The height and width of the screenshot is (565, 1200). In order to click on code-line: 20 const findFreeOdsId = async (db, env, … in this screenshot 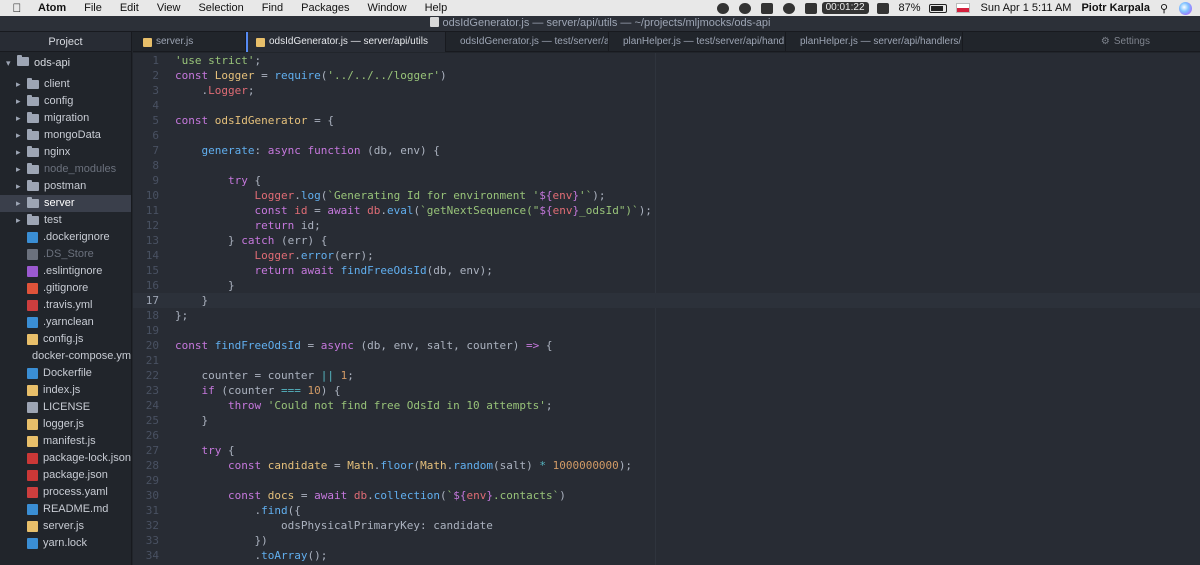, I will do `click(666, 345)`.